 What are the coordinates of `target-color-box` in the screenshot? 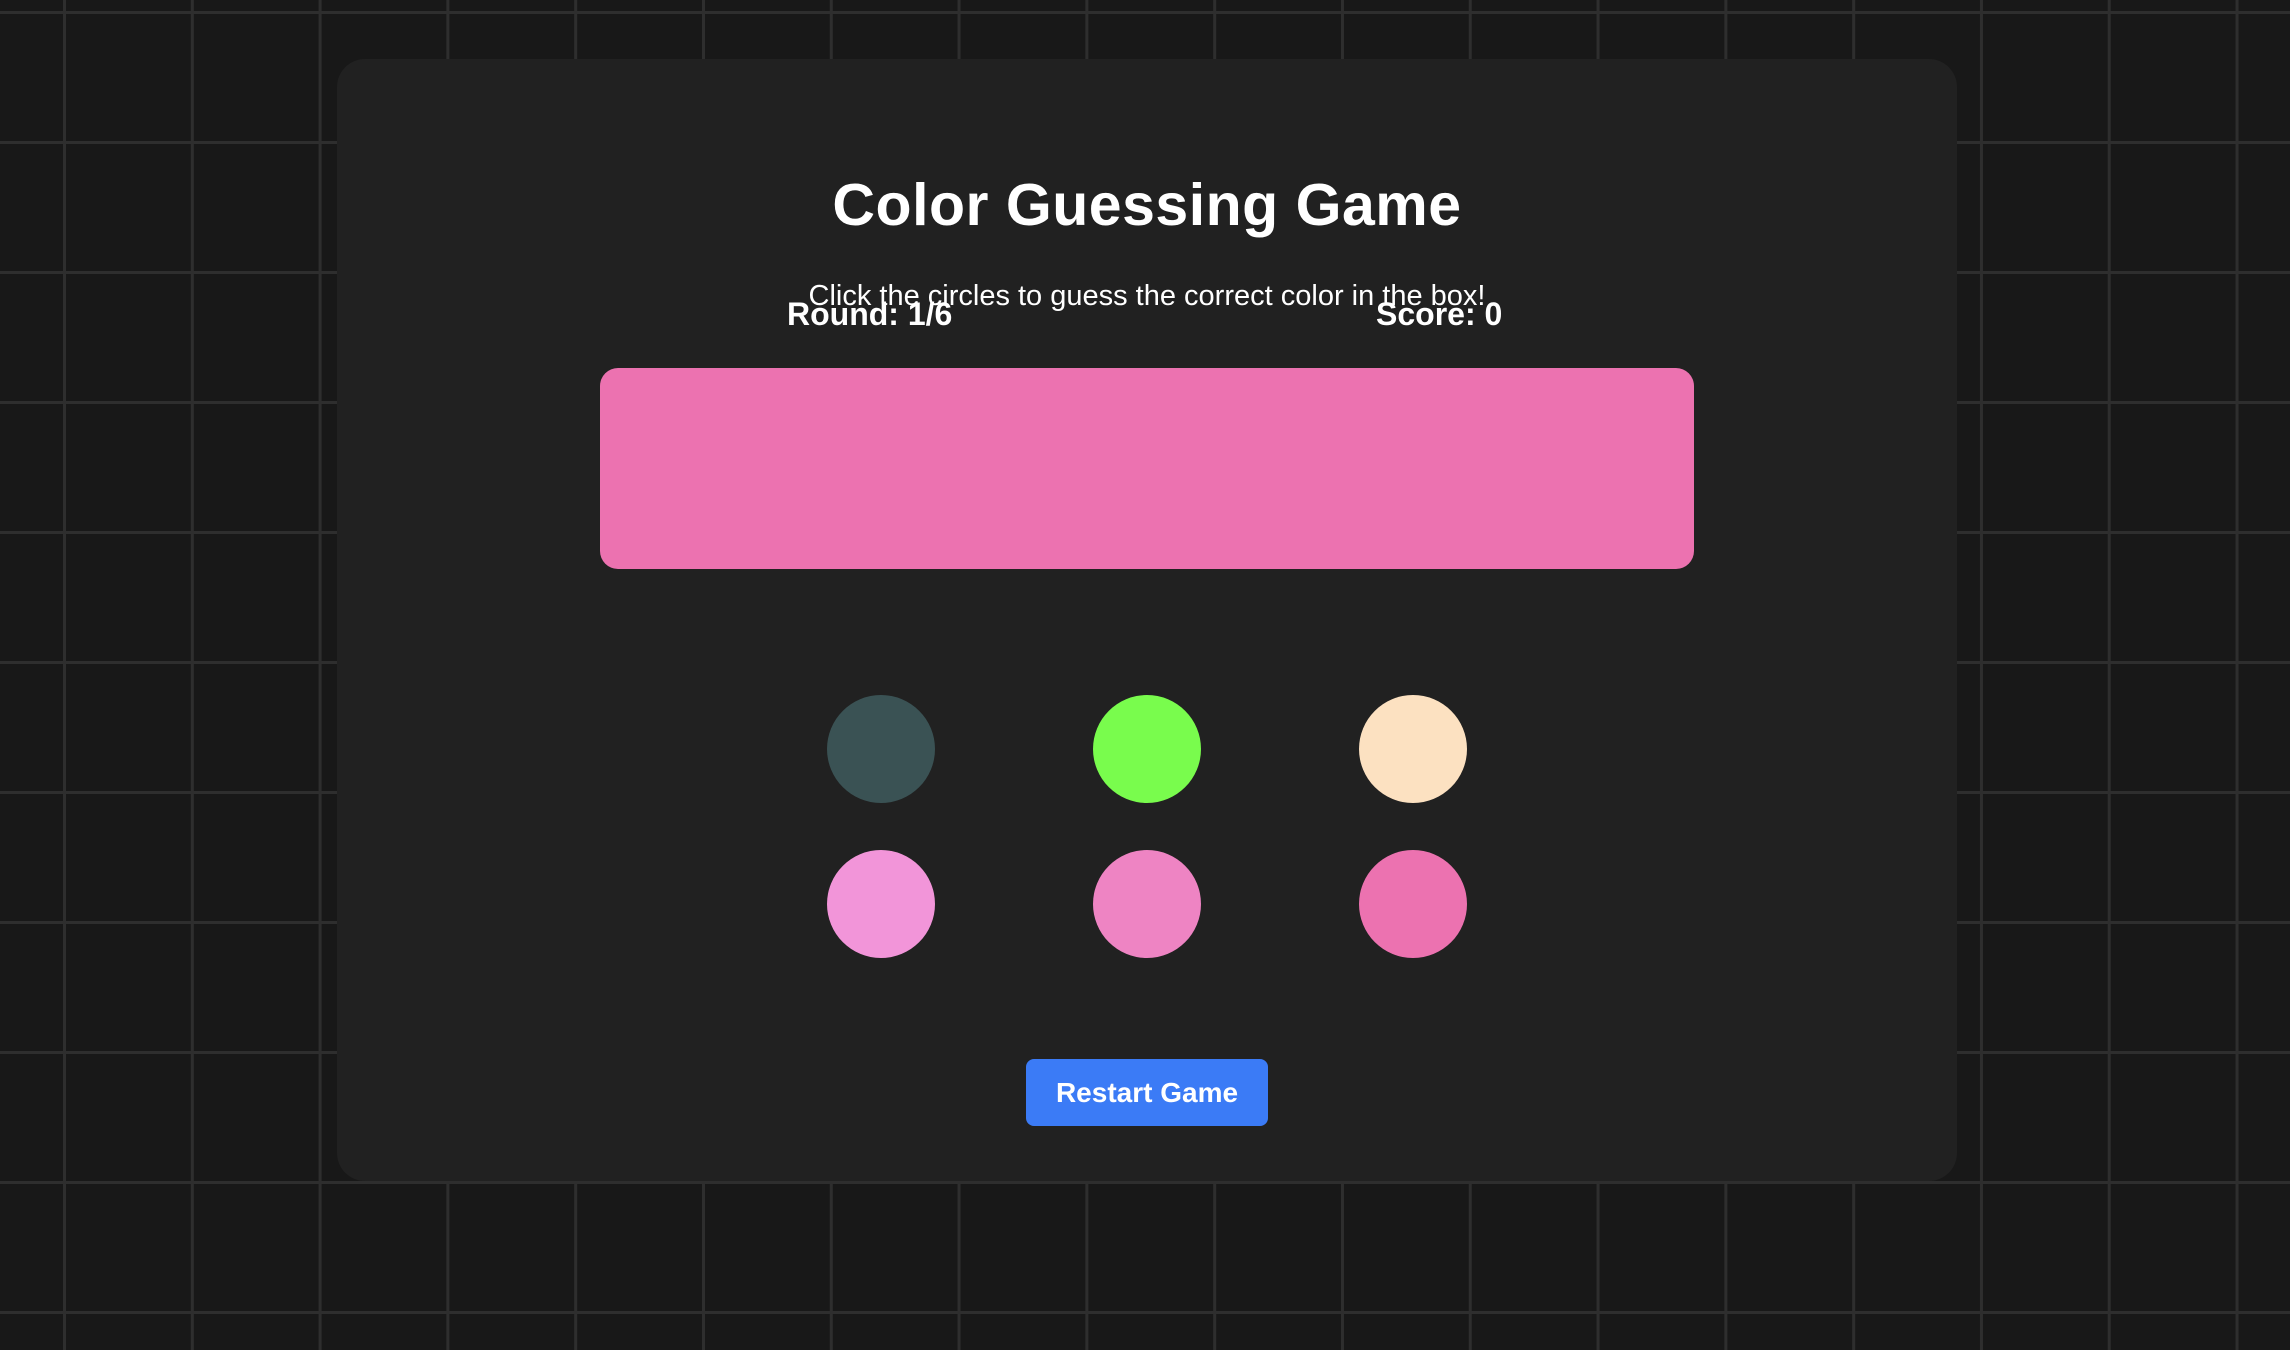 It's located at (1147, 468).